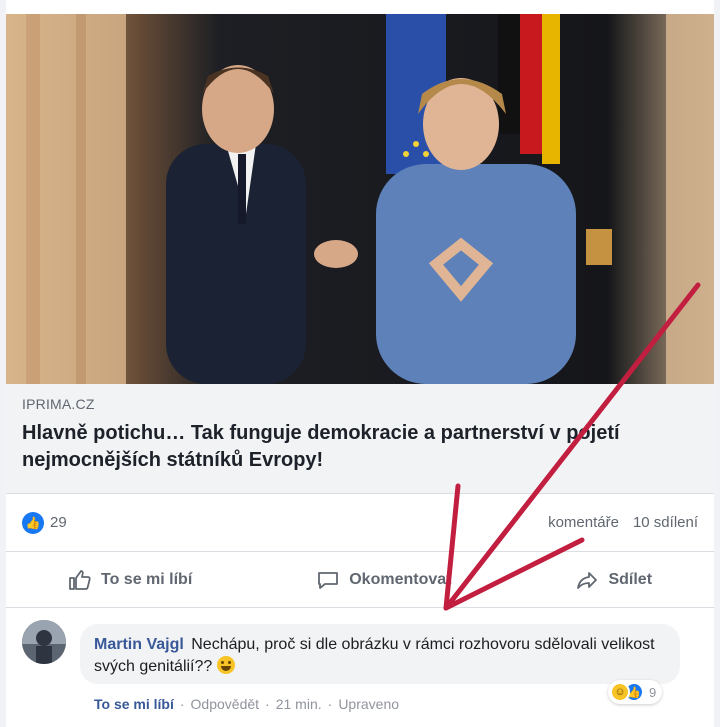 The height and width of the screenshot is (727, 720). Describe the element at coordinates (368, 704) in the screenshot. I see `comment-edited-label: Upraveno` at that location.